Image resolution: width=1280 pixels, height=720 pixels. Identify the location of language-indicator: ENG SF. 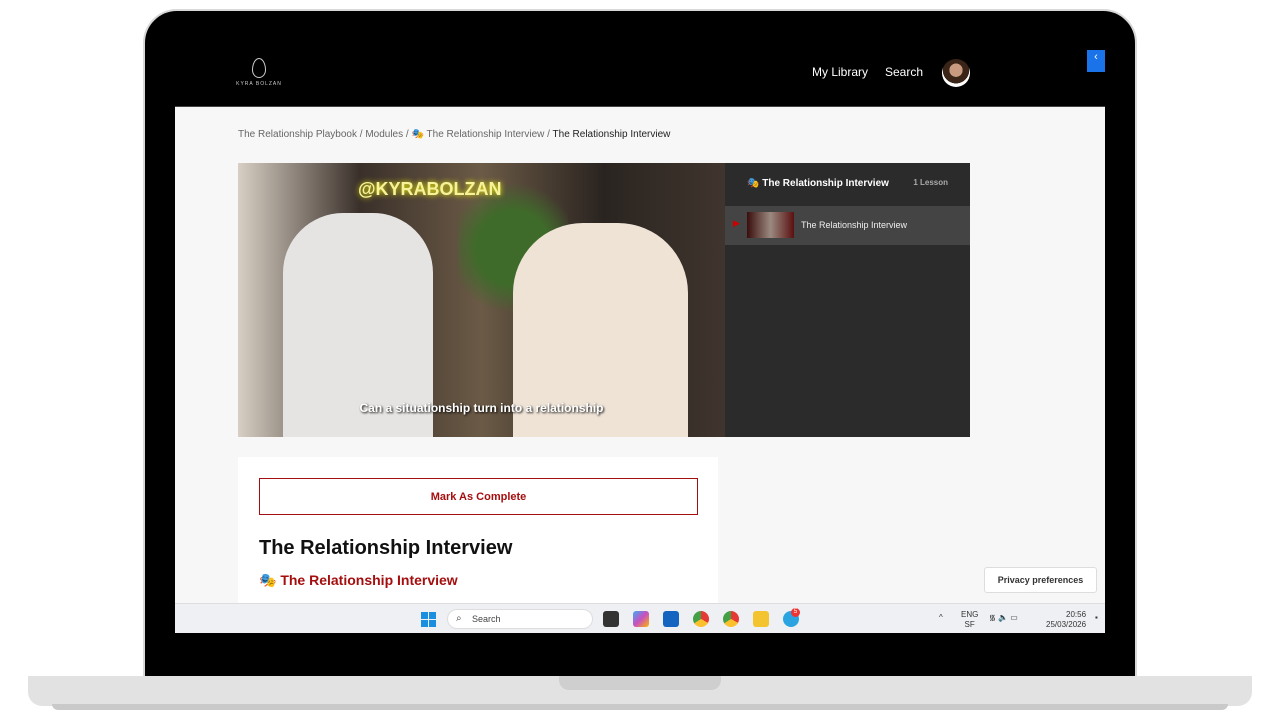
(969, 620).